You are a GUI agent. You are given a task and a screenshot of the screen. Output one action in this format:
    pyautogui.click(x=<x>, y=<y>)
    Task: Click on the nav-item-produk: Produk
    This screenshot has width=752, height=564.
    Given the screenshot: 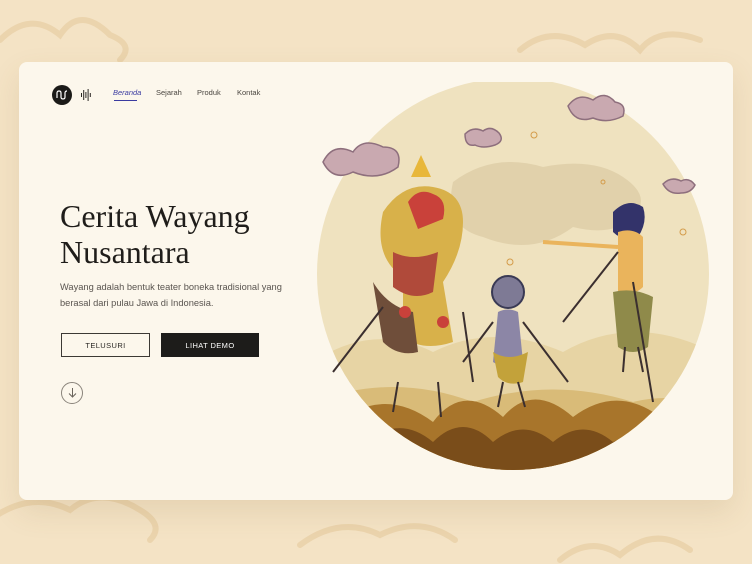 What is the action you would take?
    pyautogui.click(x=209, y=92)
    